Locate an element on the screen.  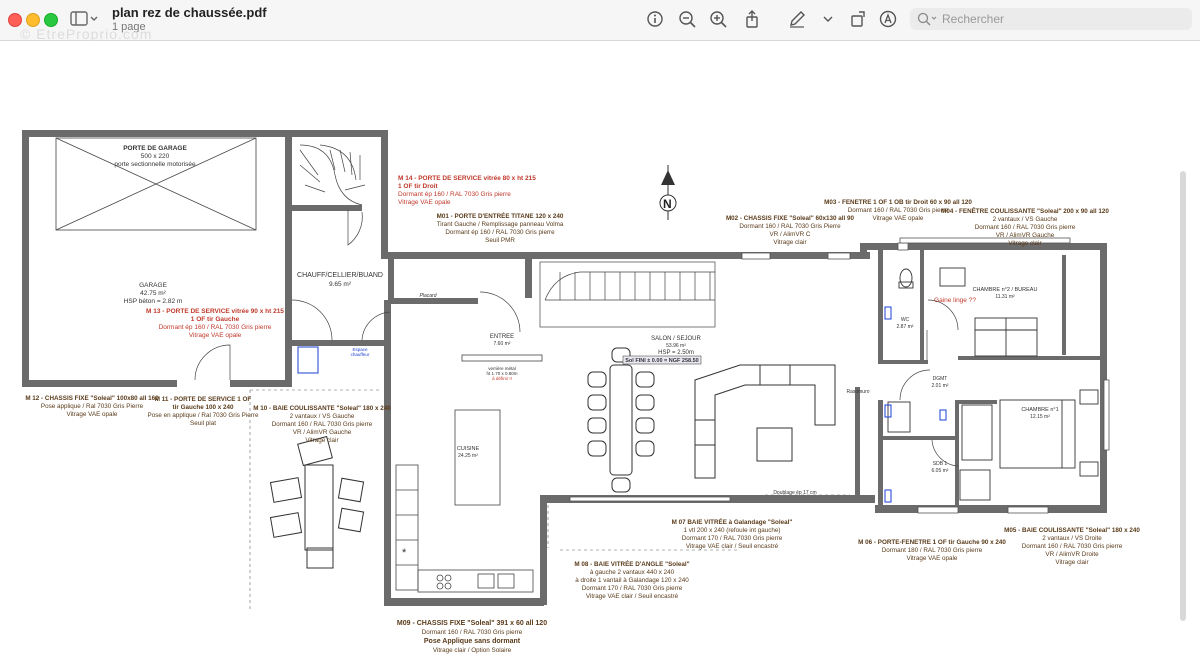
chambre2-name: CHAMBRE n°2 / BUREAU is located at coordinates (1005, 290).